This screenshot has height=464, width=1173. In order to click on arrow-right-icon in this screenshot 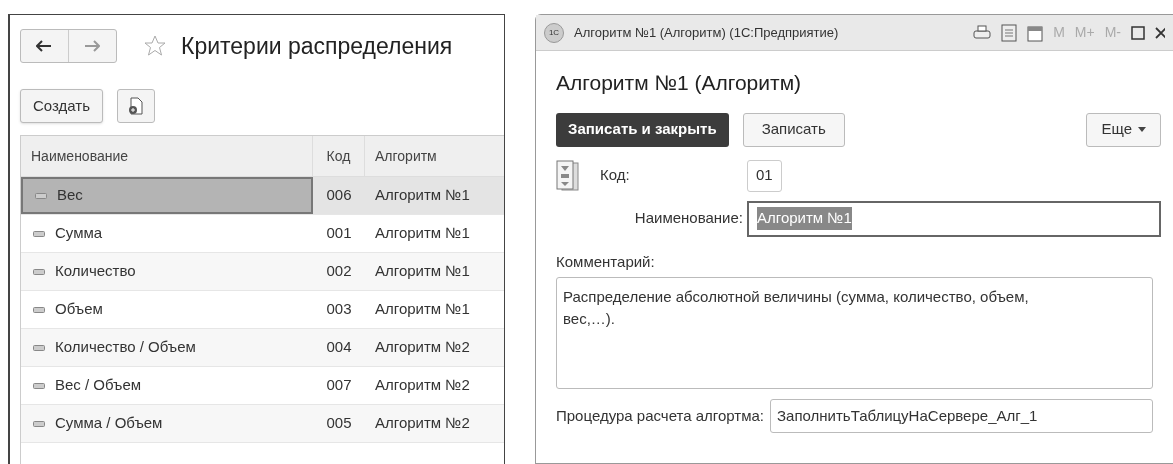, I will do `click(92, 46)`.